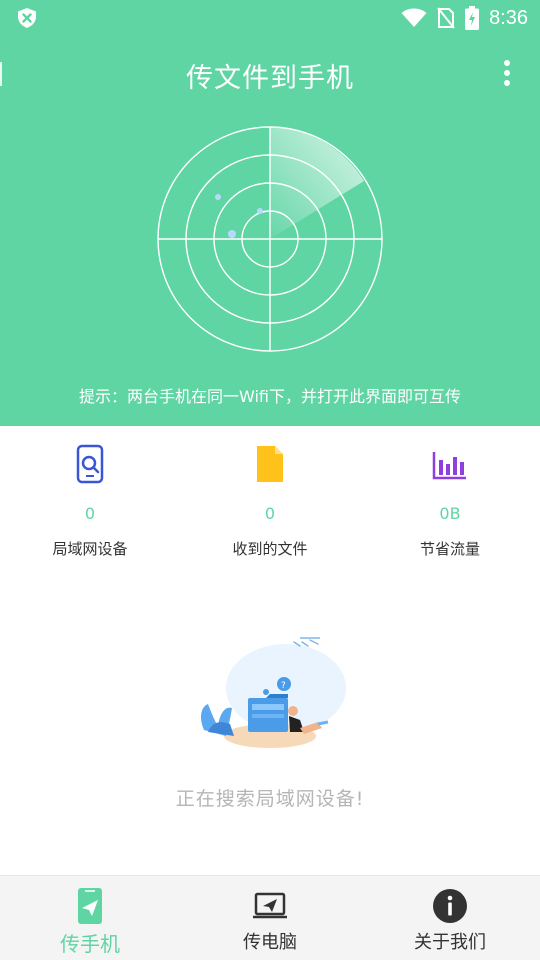 This screenshot has height=960, width=540. Describe the element at coordinates (90, 906) in the screenshot. I see `phone-send-icon` at that location.